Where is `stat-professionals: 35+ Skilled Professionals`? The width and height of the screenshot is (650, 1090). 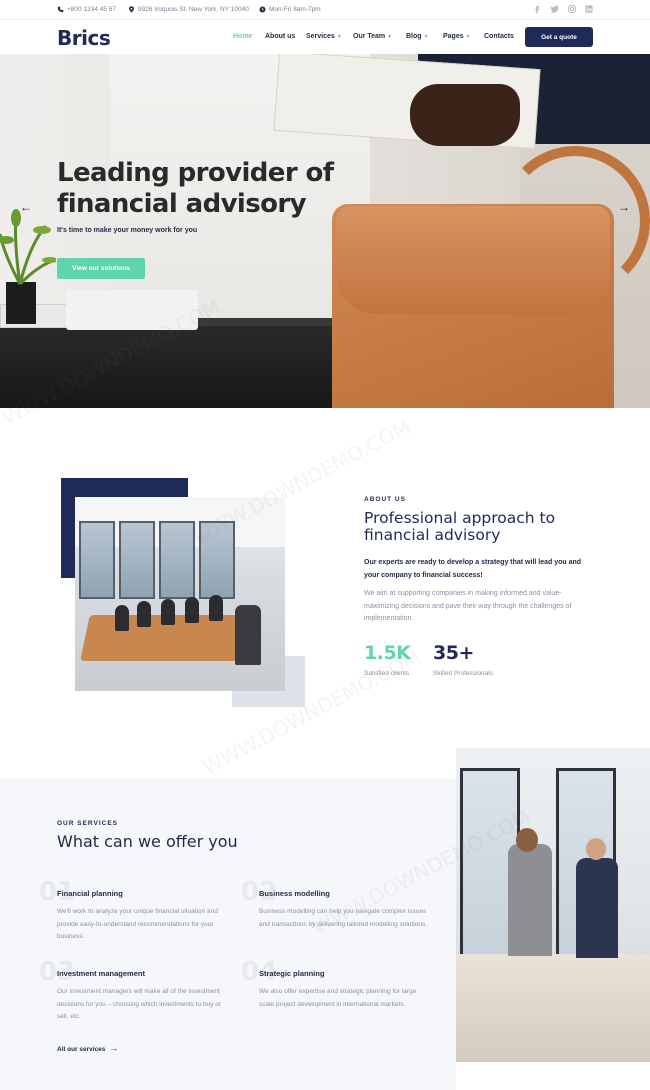
stat-professionals: 35+ Skilled Professionals is located at coordinates (463, 659).